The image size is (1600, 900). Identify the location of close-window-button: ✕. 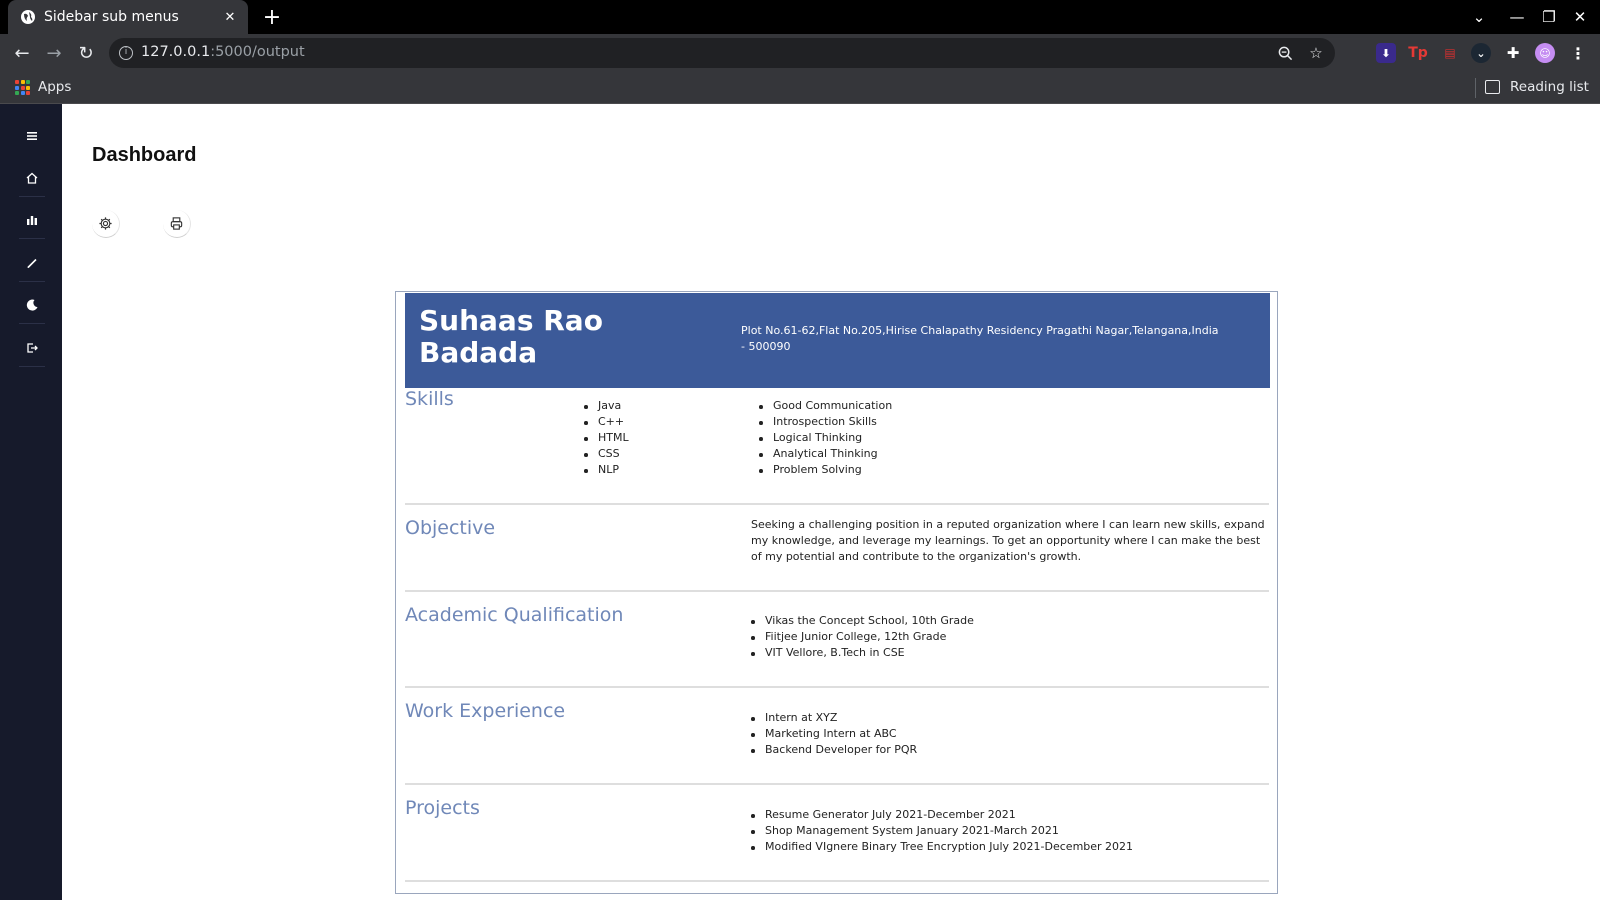
(1580, 17).